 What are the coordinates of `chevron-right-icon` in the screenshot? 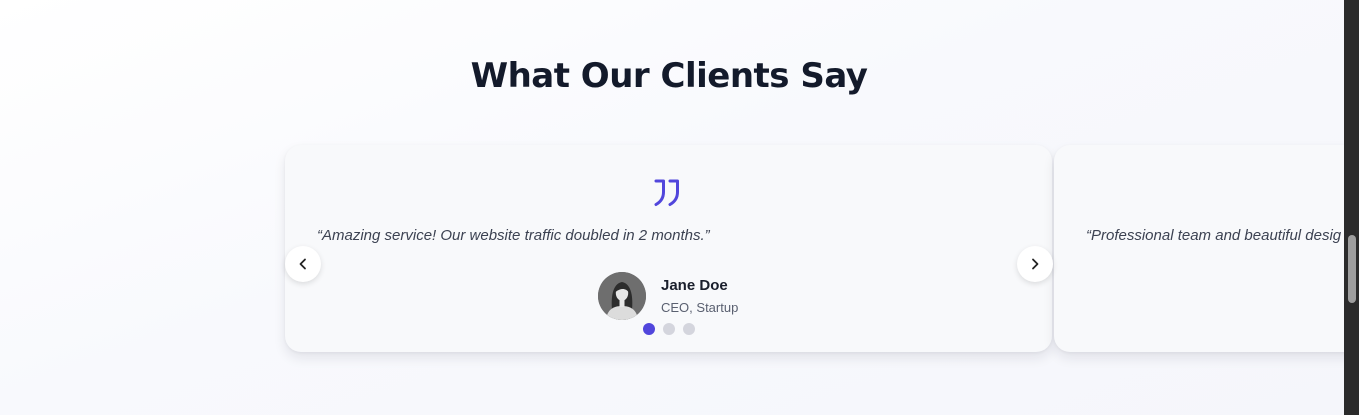 It's located at (1035, 264).